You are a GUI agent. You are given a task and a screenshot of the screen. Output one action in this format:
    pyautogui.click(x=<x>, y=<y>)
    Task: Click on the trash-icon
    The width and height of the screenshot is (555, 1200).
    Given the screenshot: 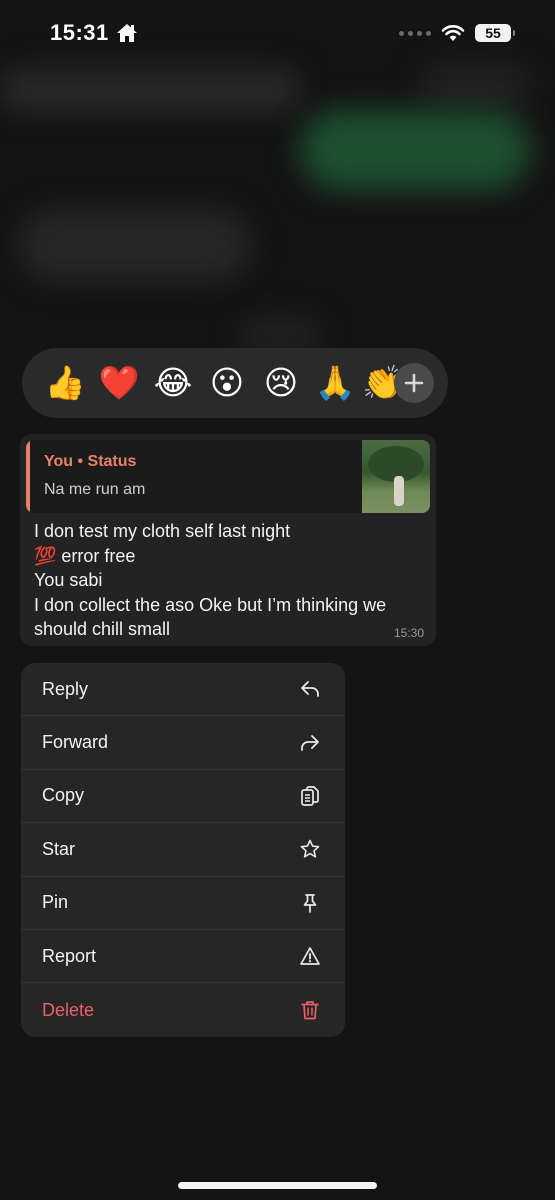 What is the action you would take?
    pyautogui.click(x=310, y=1010)
    